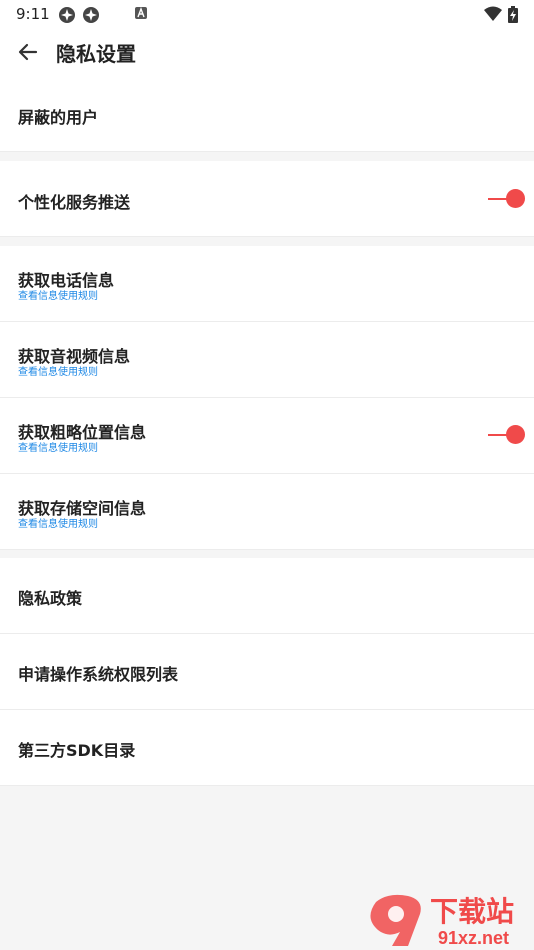  I want to click on row-label: 第三方SDK目录, so click(77, 750).